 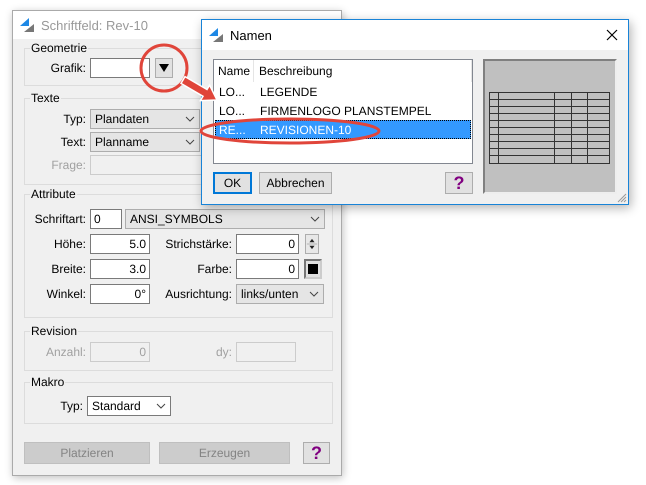 What do you see at coordinates (198, 294) in the screenshot?
I see `field-label: Ausrichtung:` at bounding box center [198, 294].